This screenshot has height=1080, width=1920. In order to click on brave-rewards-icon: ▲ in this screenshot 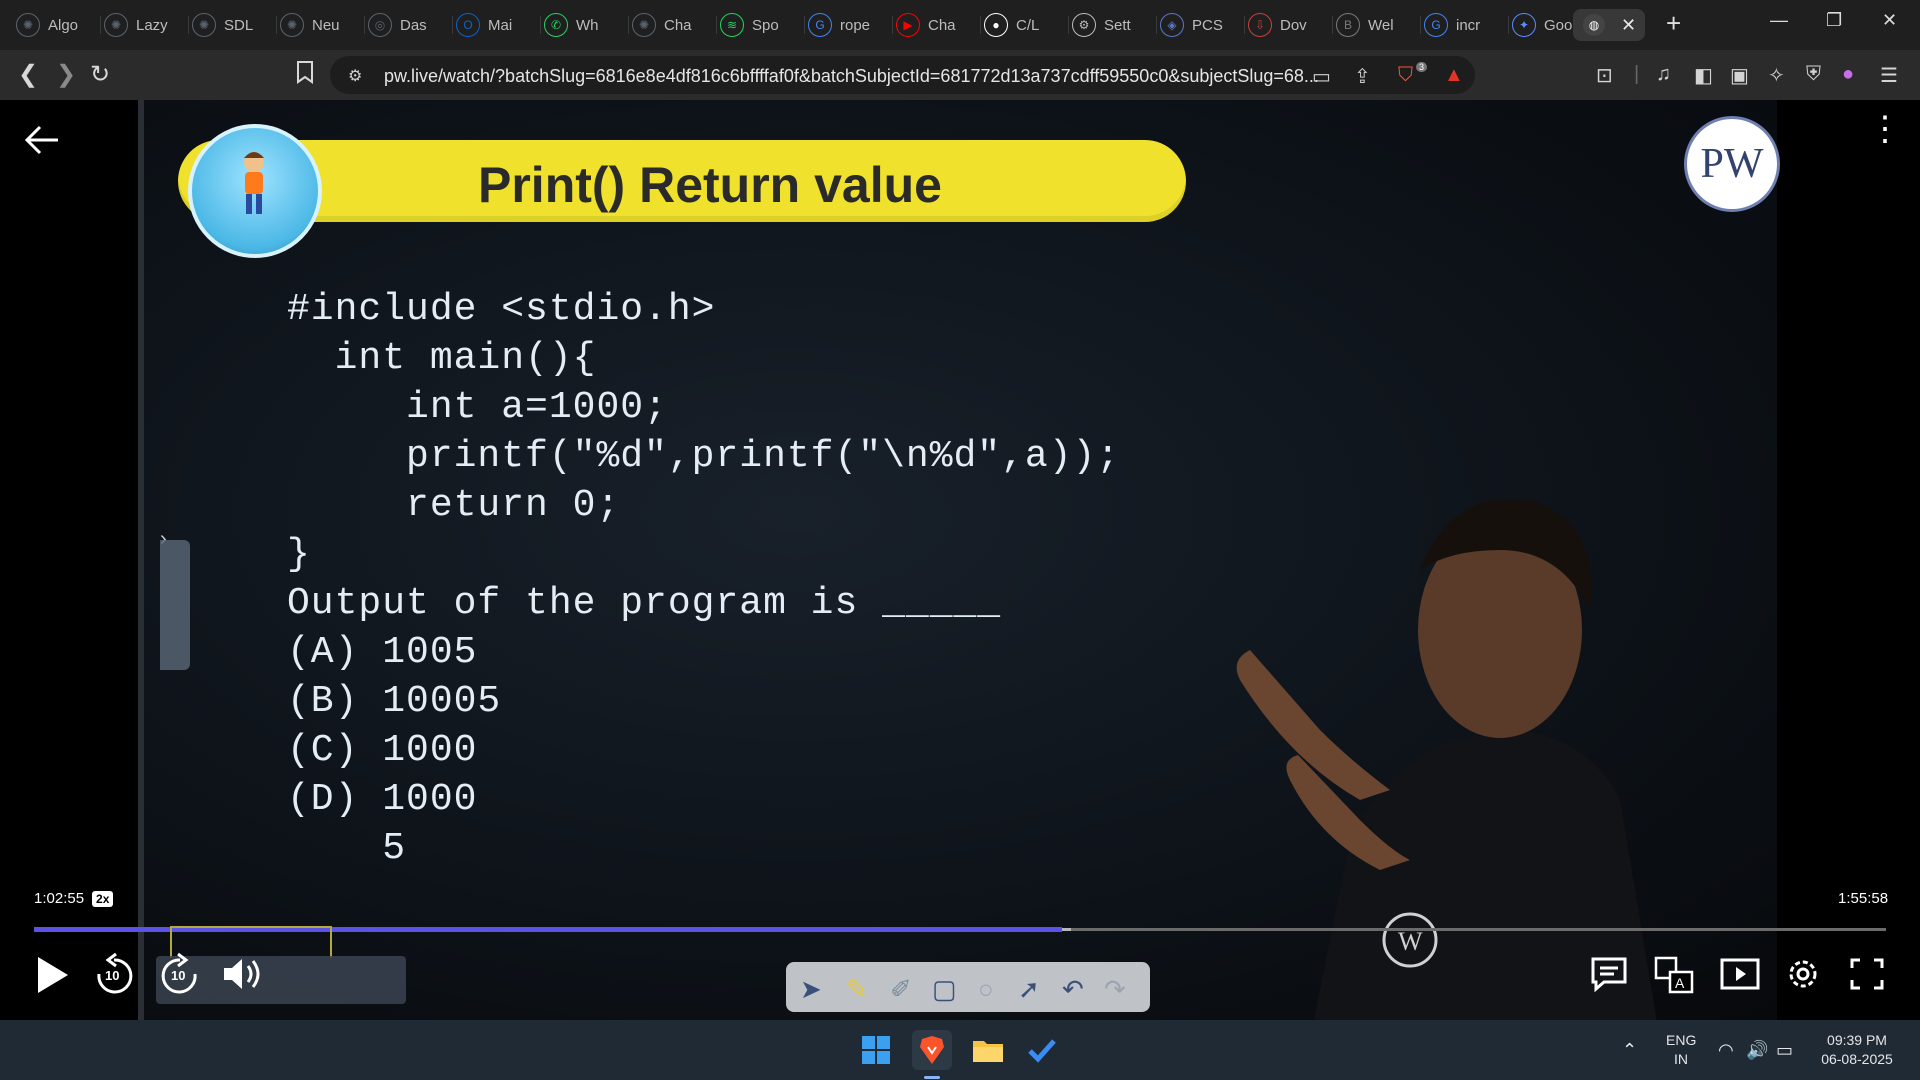, I will do `click(1454, 75)`.